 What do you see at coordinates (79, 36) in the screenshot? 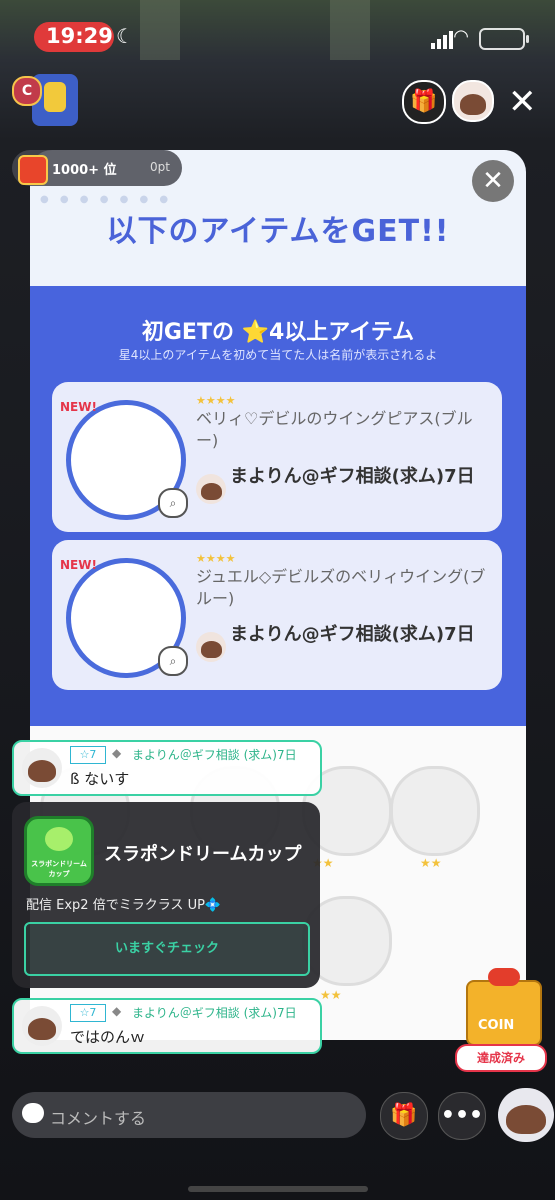
I see `clock: 19:29` at bounding box center [79, 36].